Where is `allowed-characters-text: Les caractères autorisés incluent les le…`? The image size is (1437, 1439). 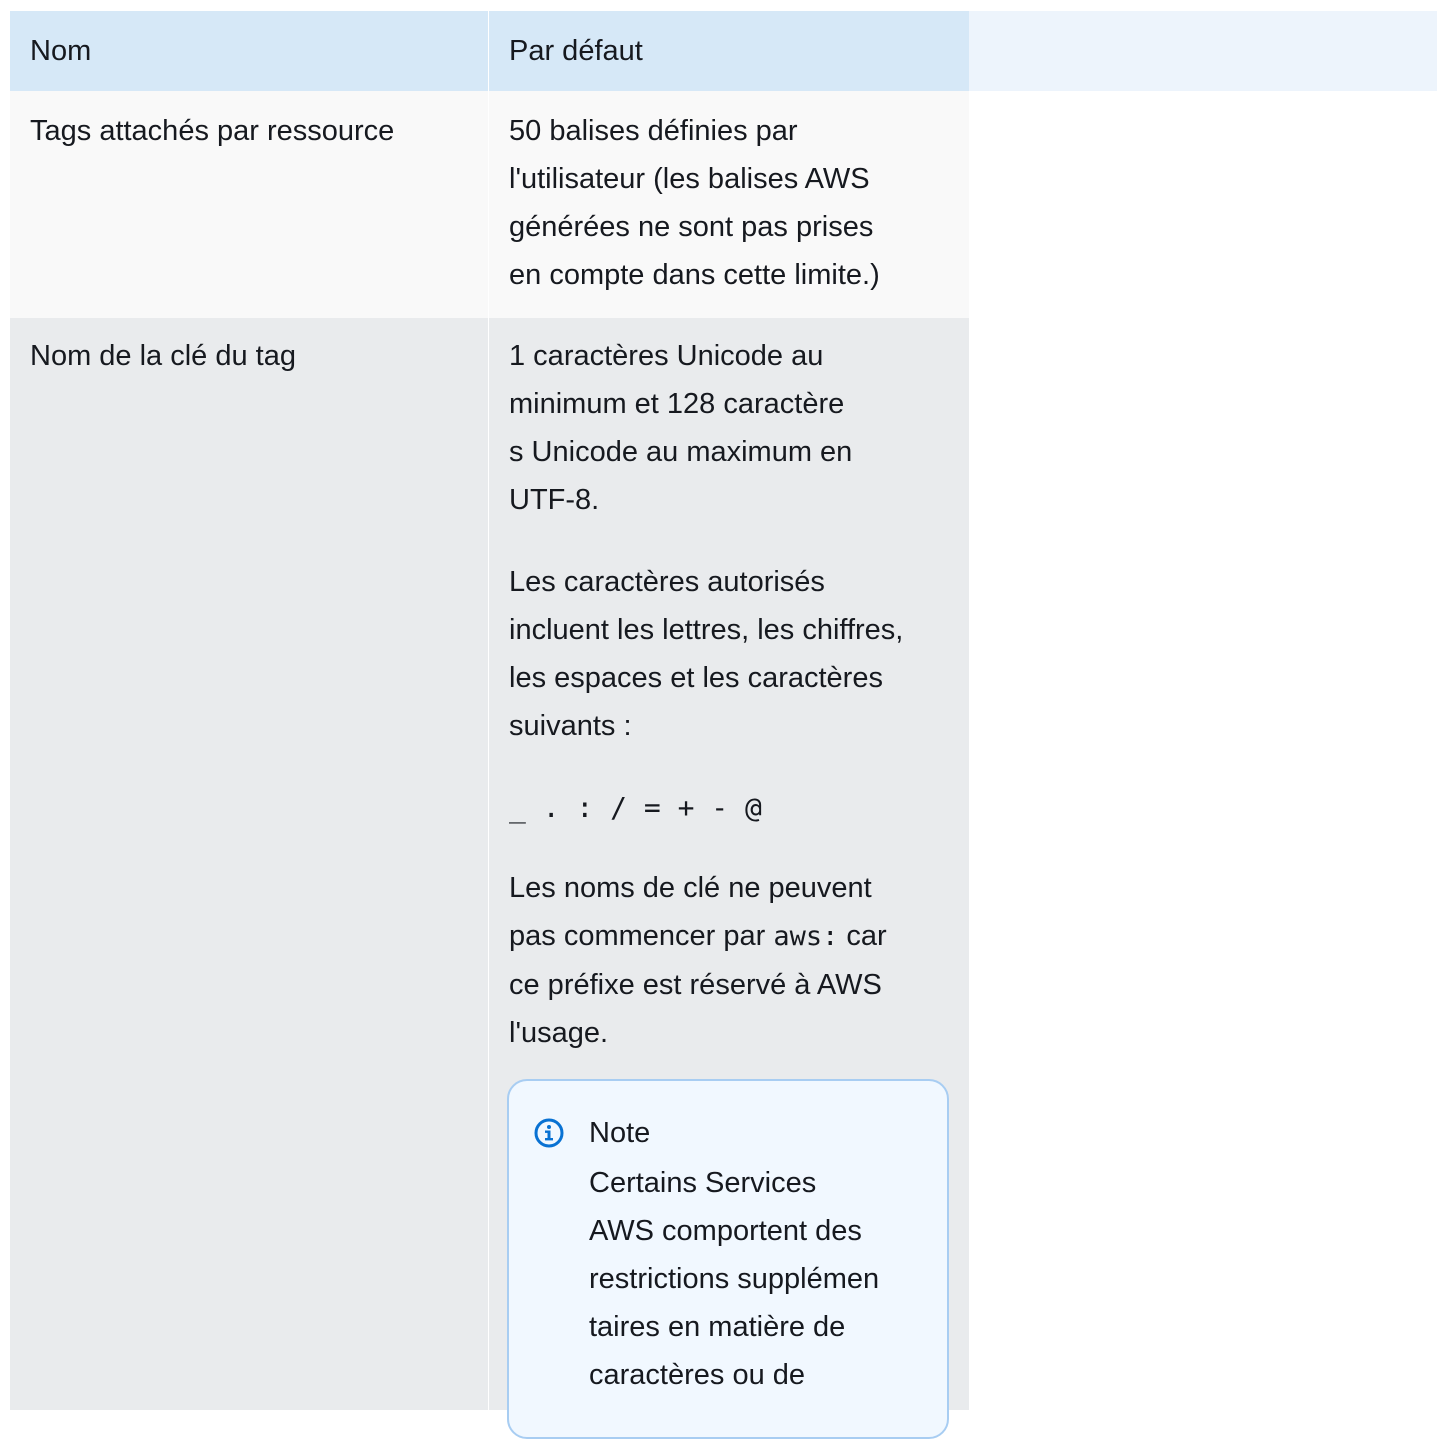
allowed-characters-text: Les caractères autorisés incluent les le… is located at coordinates (706, 654).